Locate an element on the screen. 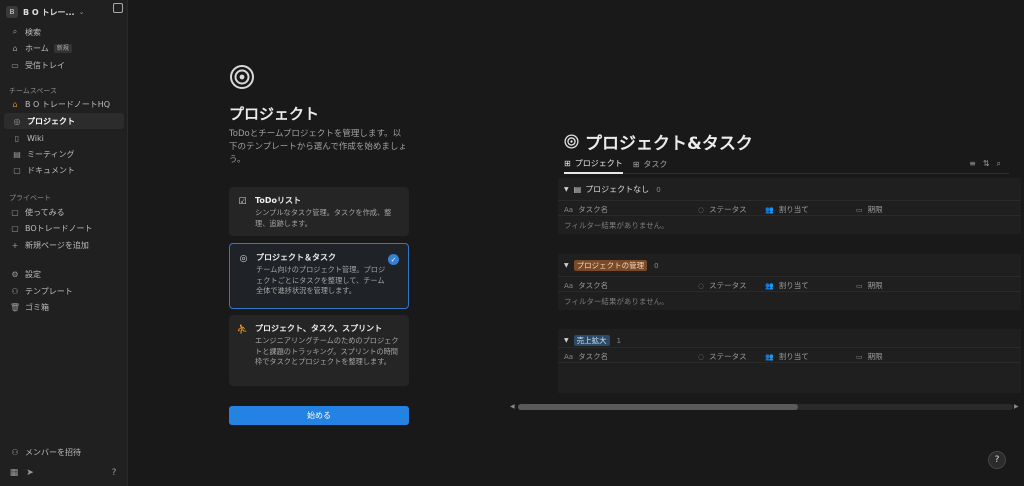  sort-icon: ⇅ is located at coordinates (986, 164).